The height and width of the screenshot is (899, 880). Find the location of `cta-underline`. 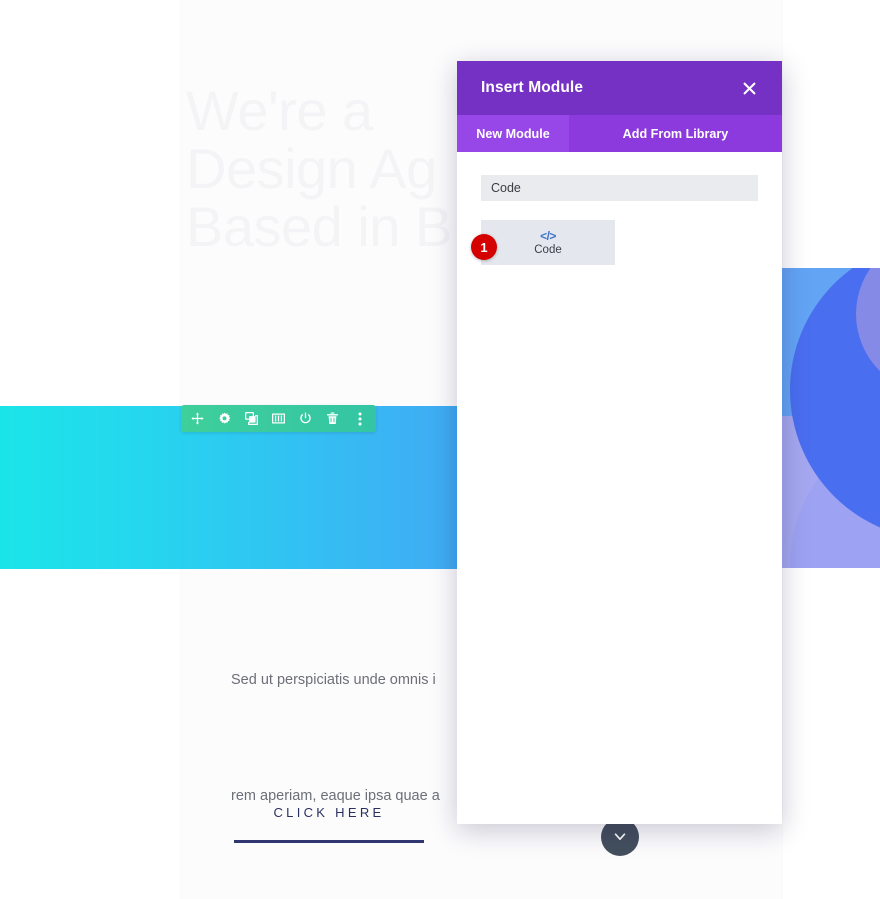

cta-underline is located at coordinates (329, 841).